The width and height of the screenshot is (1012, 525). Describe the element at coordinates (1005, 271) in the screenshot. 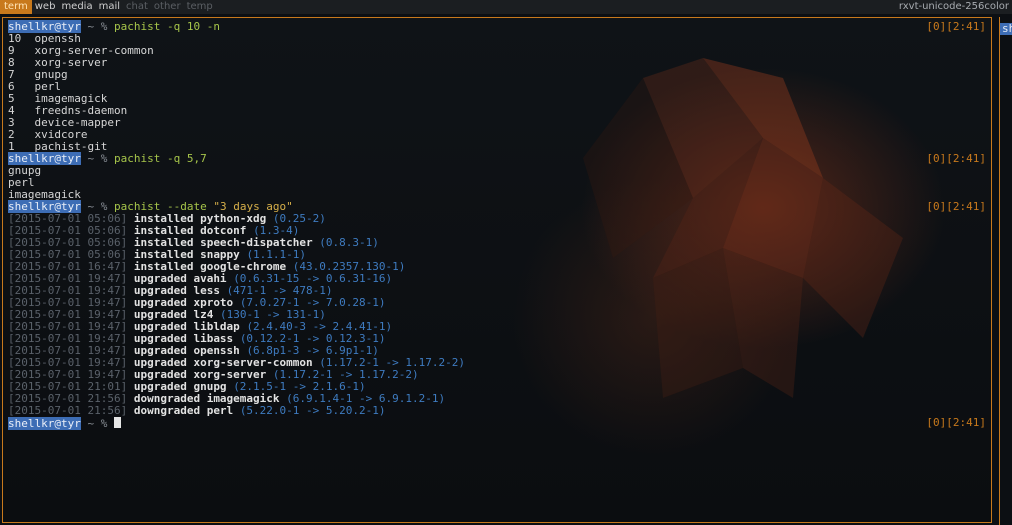

I see `side-pane: sh` at that location.